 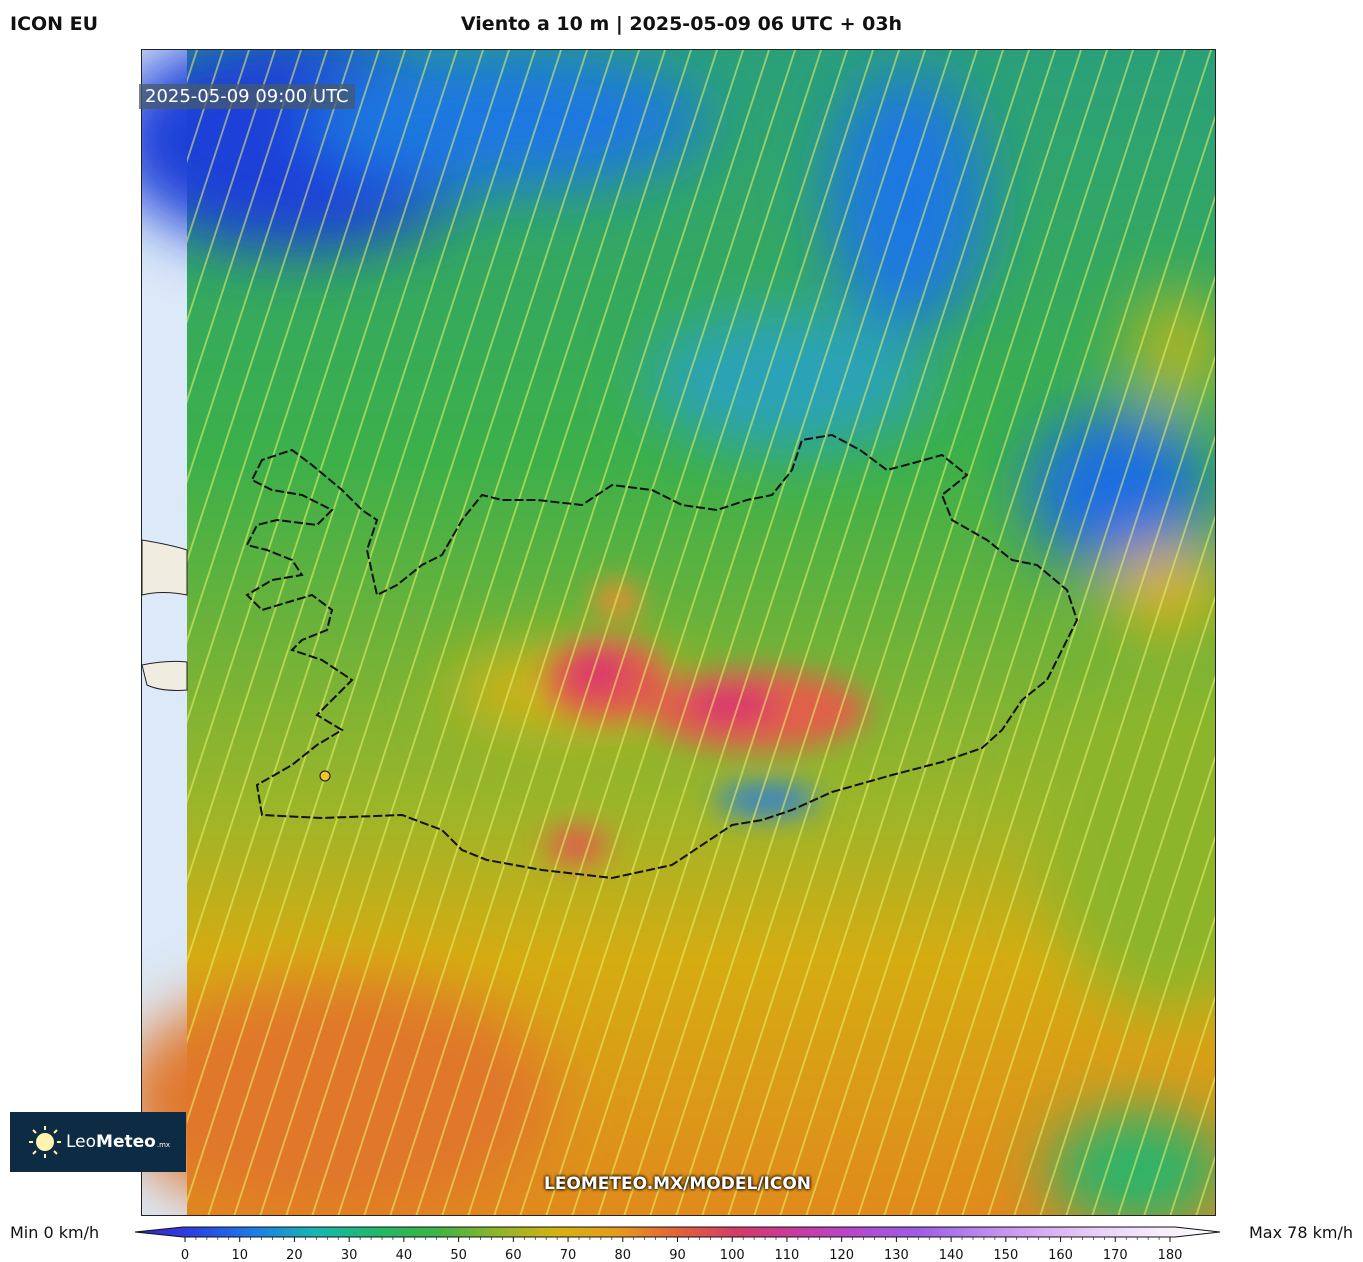 I want to click on city-marker, so click(x=325, y=776).